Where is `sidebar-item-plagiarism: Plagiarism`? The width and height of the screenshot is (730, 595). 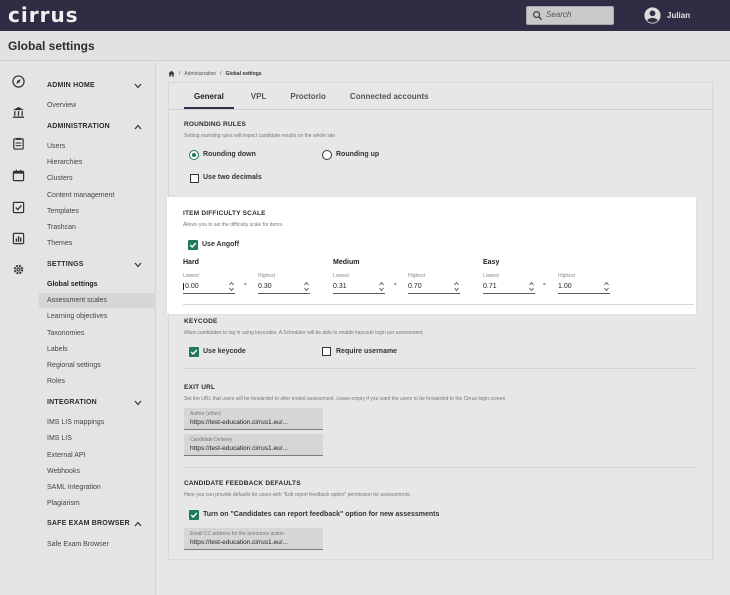
sidebar-item-plagiarism: Plagiarism is located at coordinates (63, 503).